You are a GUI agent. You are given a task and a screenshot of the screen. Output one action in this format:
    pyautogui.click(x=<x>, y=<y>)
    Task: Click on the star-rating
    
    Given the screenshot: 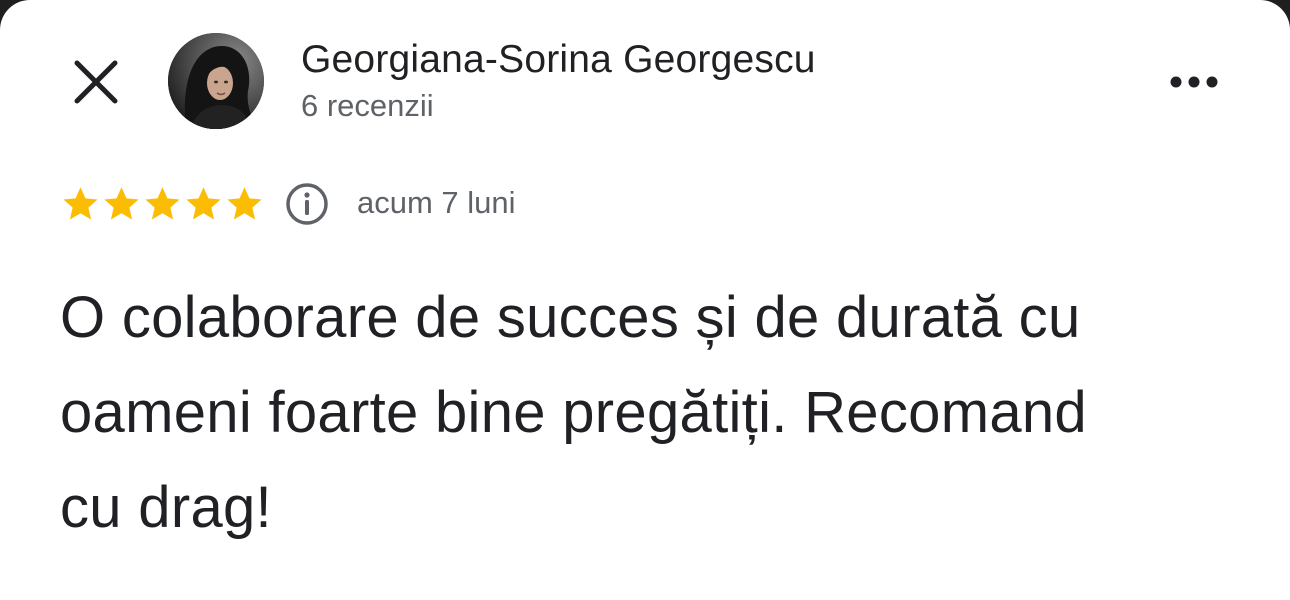 What is the action you would take?
    pyautogui.click(x=162, y=205)
    